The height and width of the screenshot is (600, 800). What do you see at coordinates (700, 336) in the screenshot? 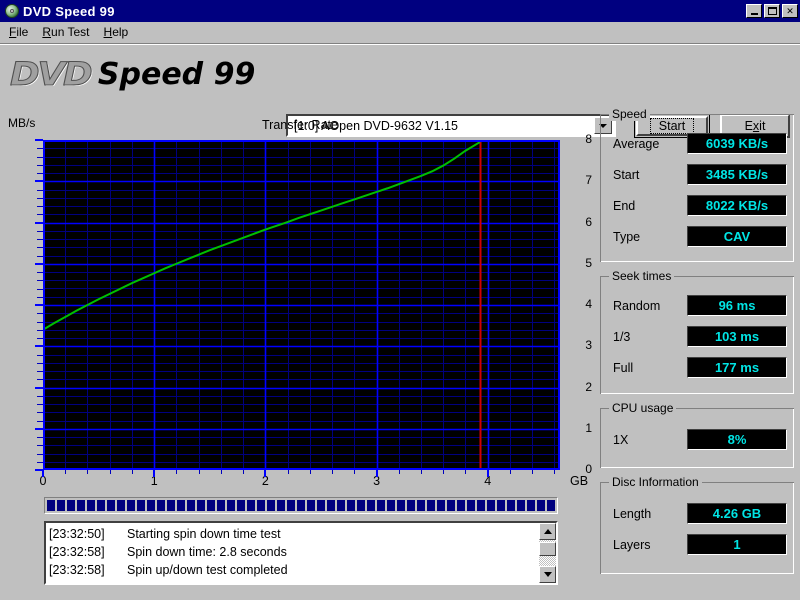
I see `seek-row: 1/3 103 ms` at bounding box center [700, 336].